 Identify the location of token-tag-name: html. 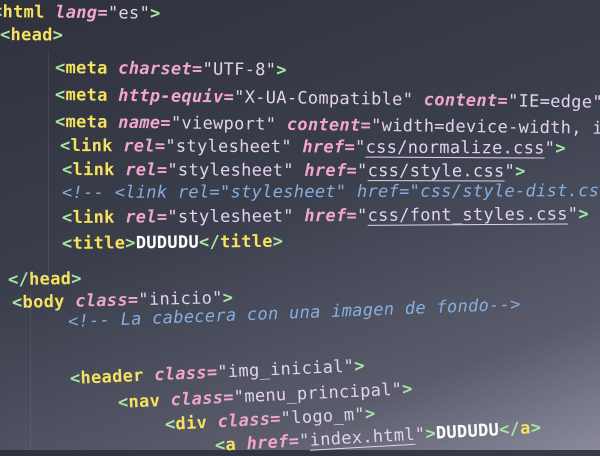
(23, 12).